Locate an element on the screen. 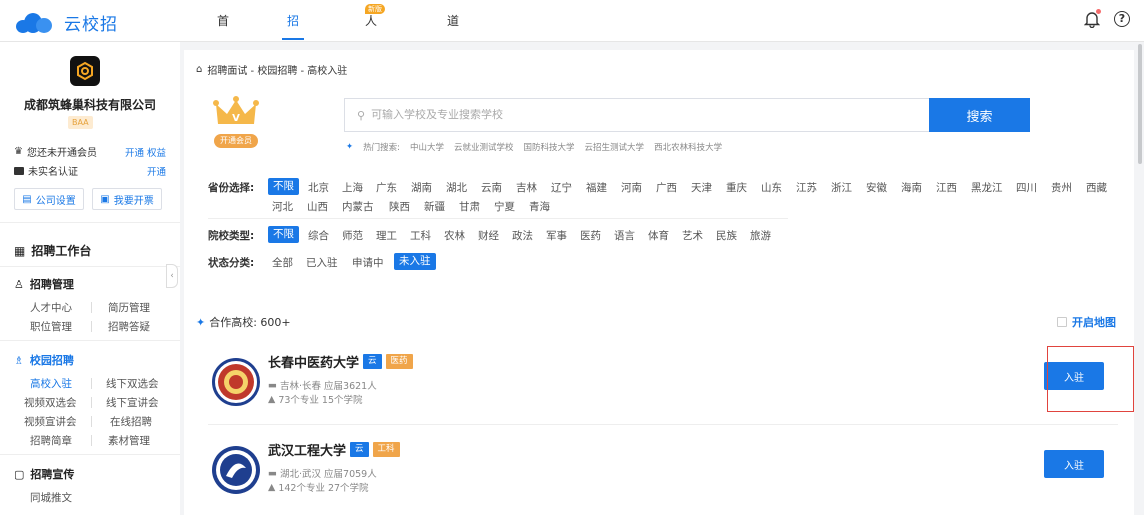 Image resolution: width=1144 pixels, height=515 pixels. province-option: 山东 is located at coordinates (771, 187).